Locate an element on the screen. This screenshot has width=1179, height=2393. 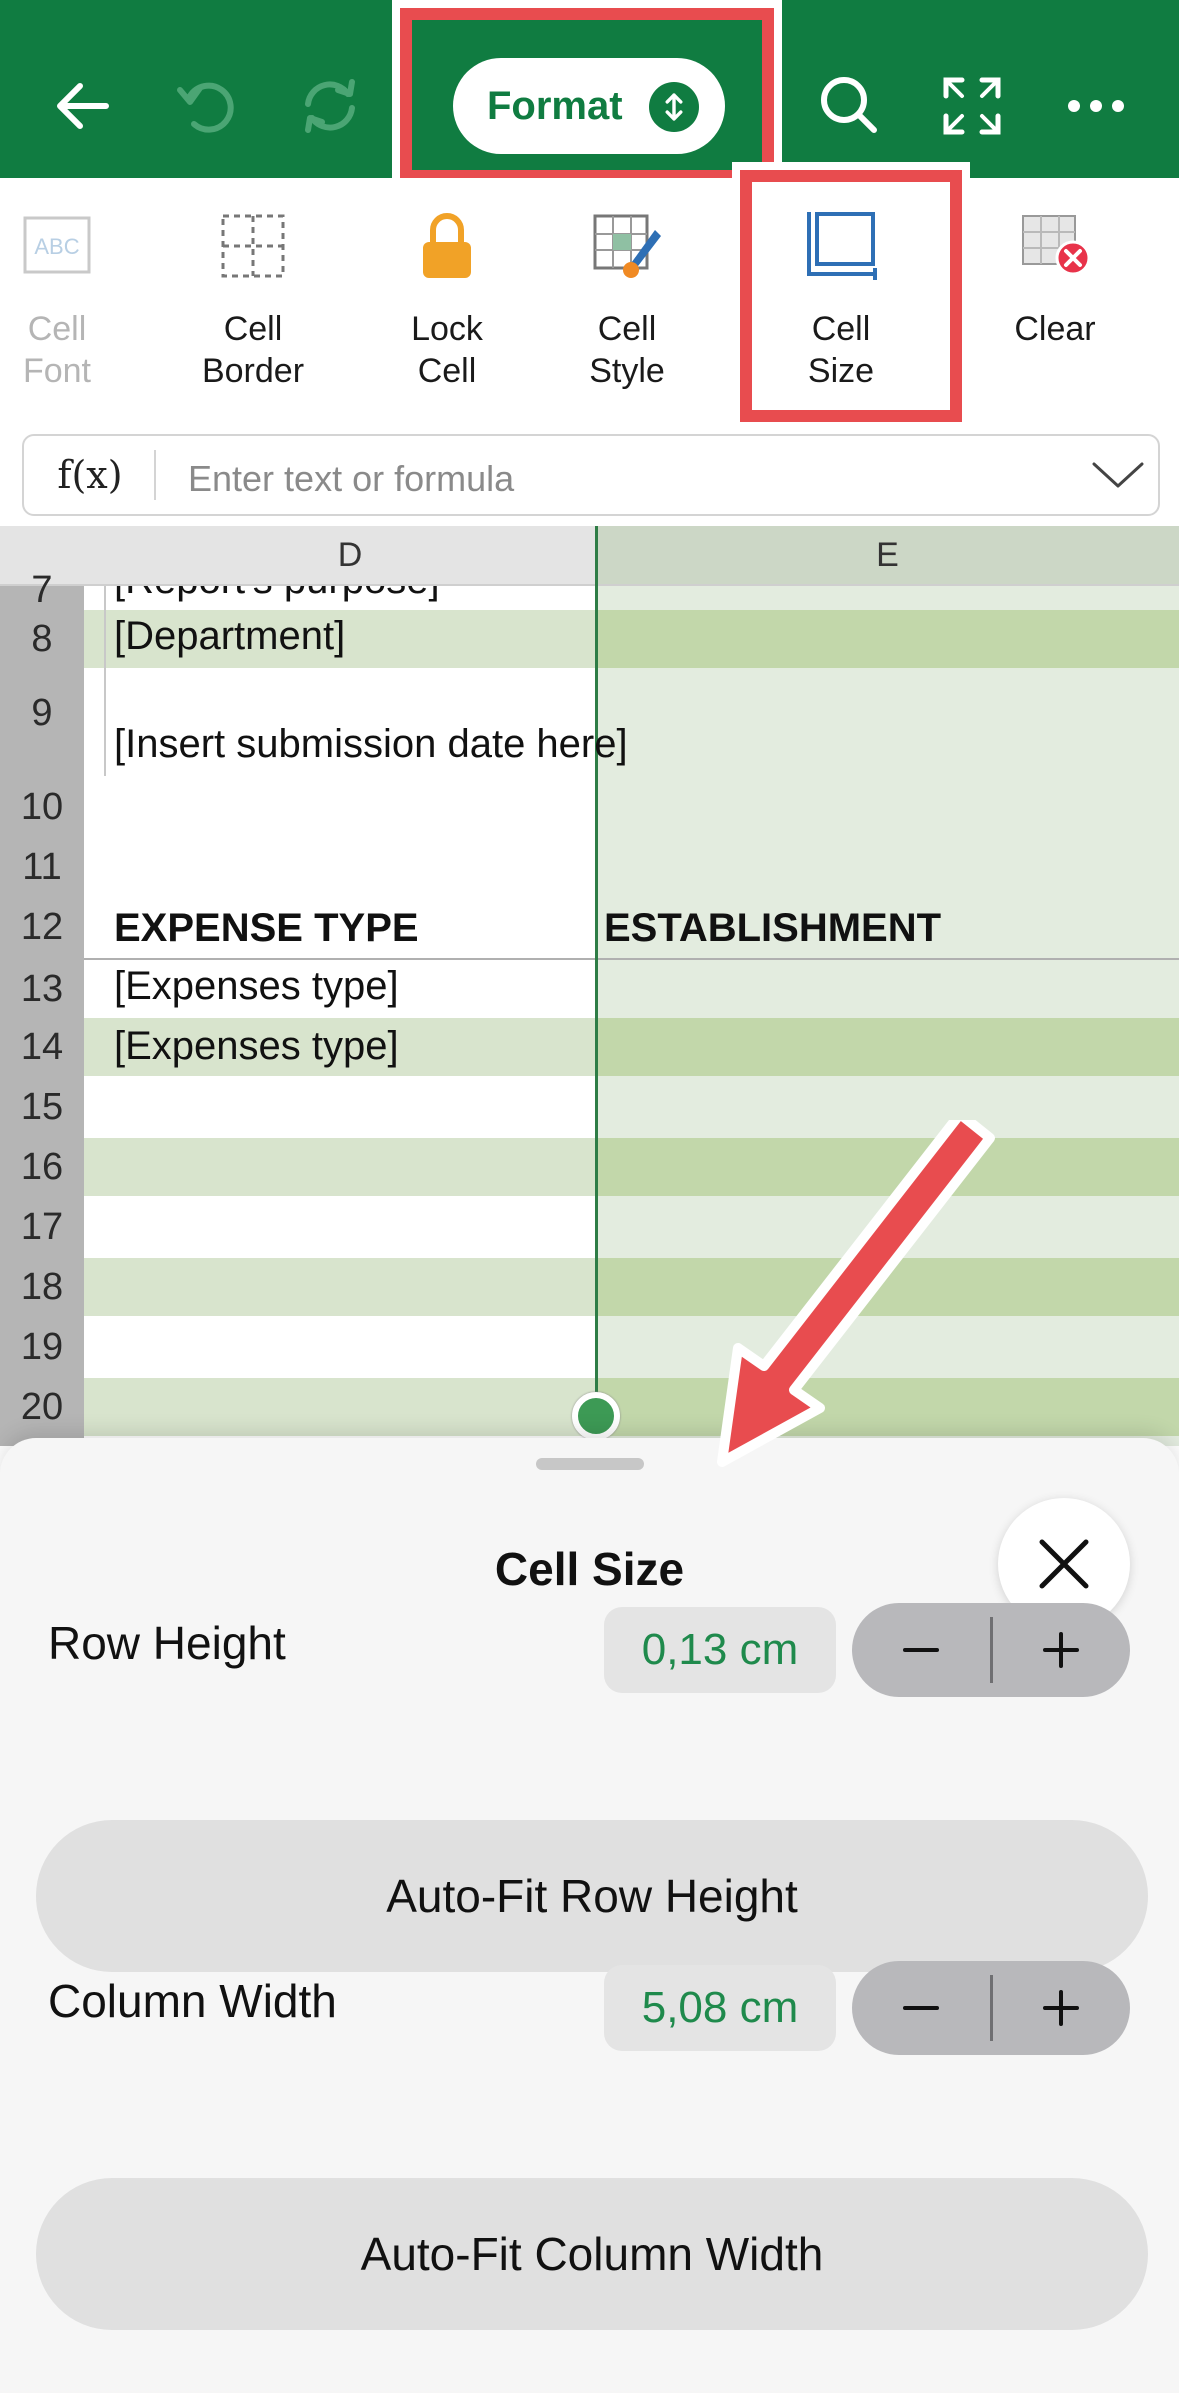
undo-button is located at coordinates (208, 106).